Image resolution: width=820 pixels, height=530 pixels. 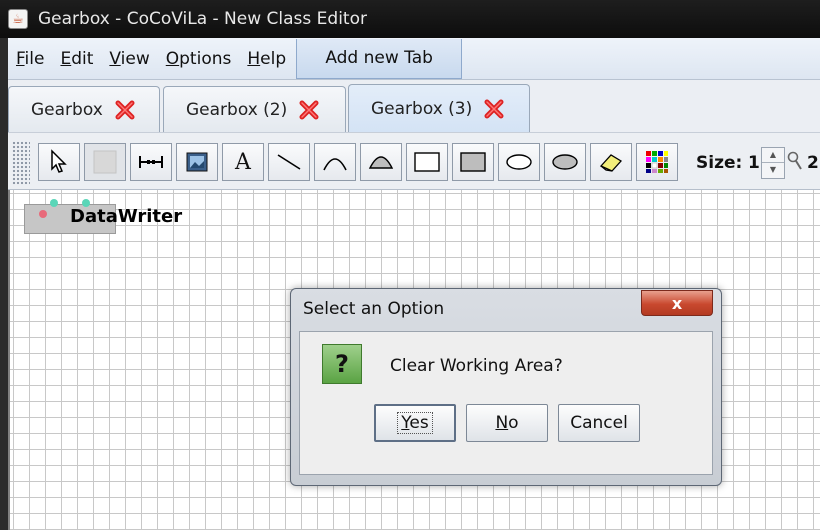 I want to click on menu-edit: Edit, so click(x=76, y=59).